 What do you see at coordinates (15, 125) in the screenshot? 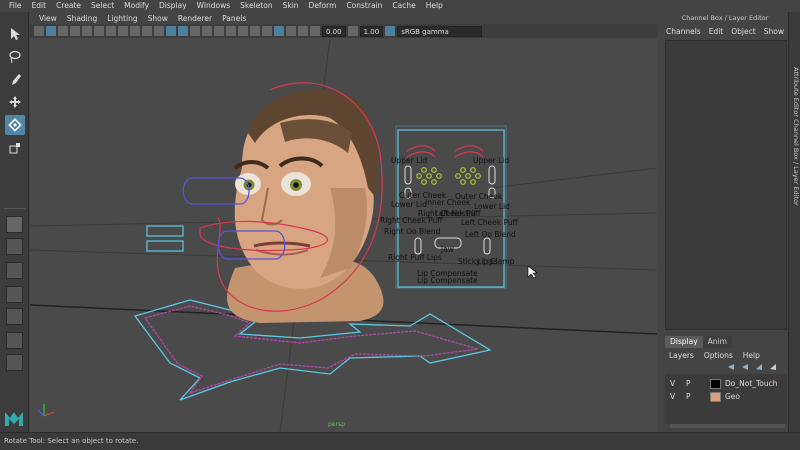
I see `rotate-tool-icon` at bounding box center [15, 125].